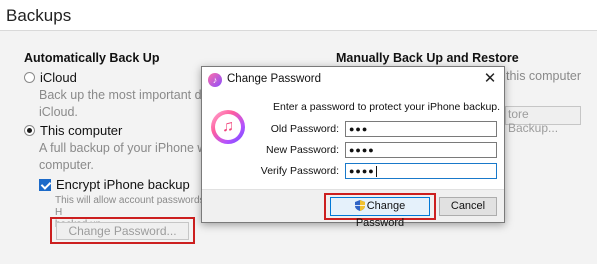 The height and width of the screenshot is (264, 597). What do you see at coordinates (359, 205) in the screenshot?
I see `uac-shield-icon` at bounding box center [359, 205].